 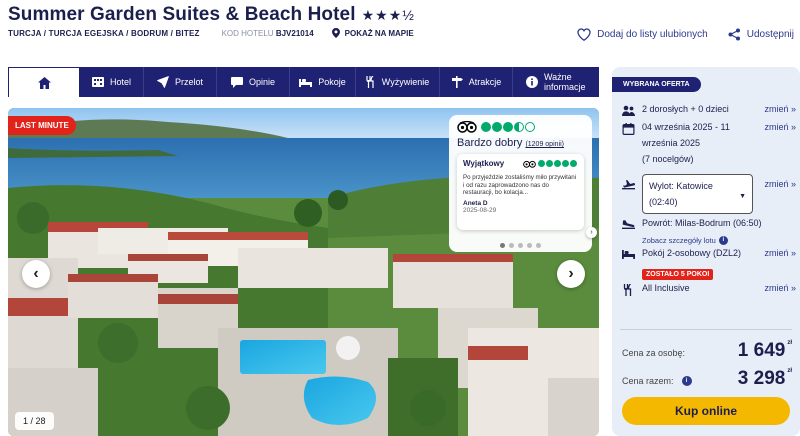 I want to click on review-author: Aneta D, so click(x=475, y=203).